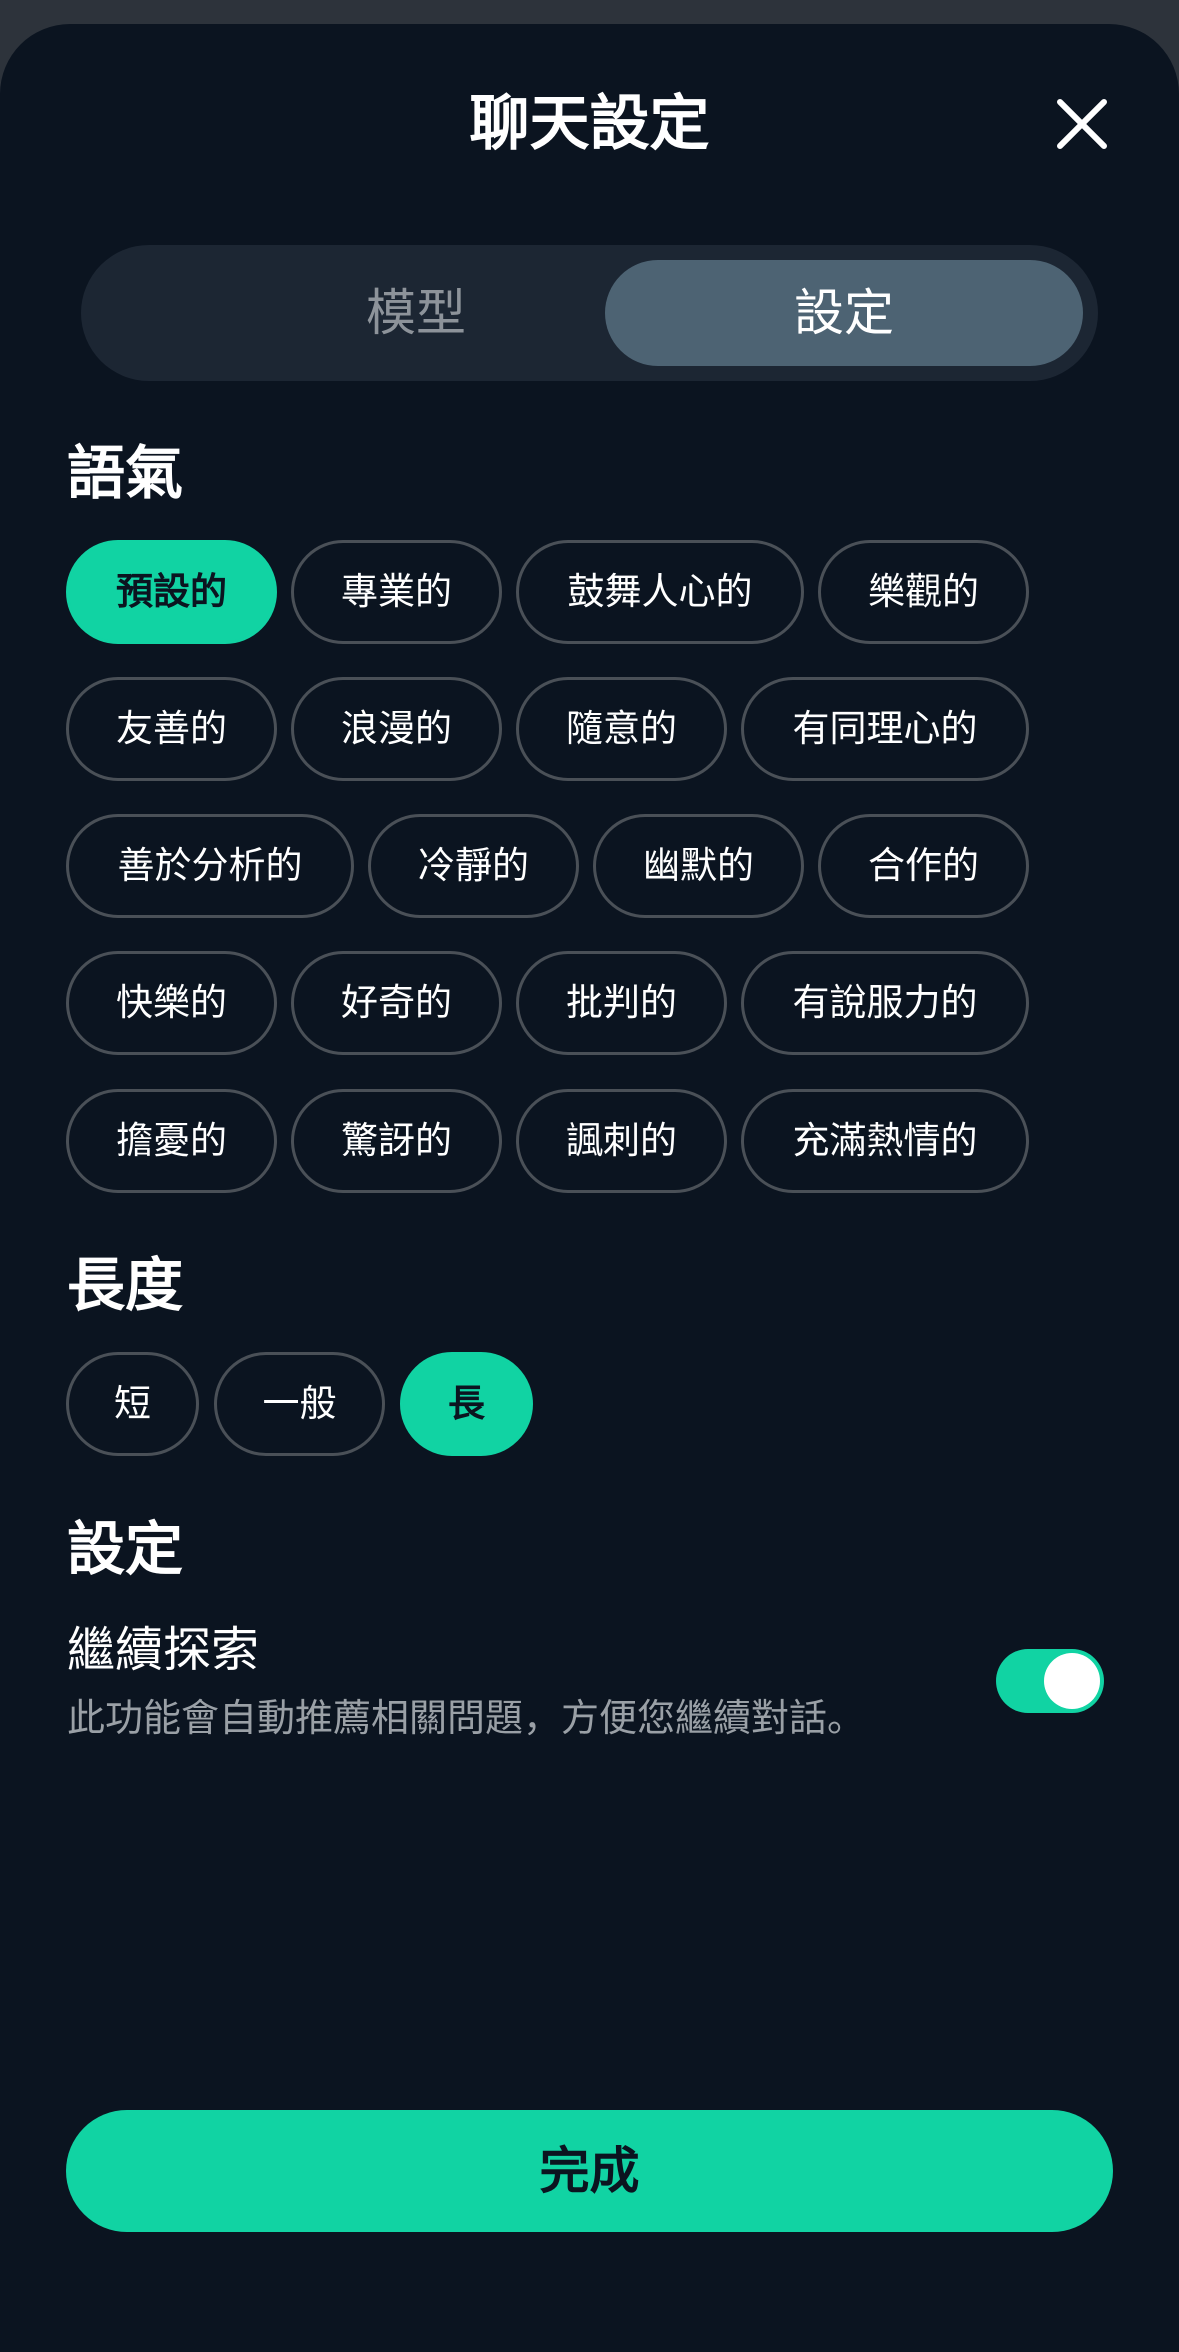  I want to click on length-chip-normal: 一般, so click(299, 1404).